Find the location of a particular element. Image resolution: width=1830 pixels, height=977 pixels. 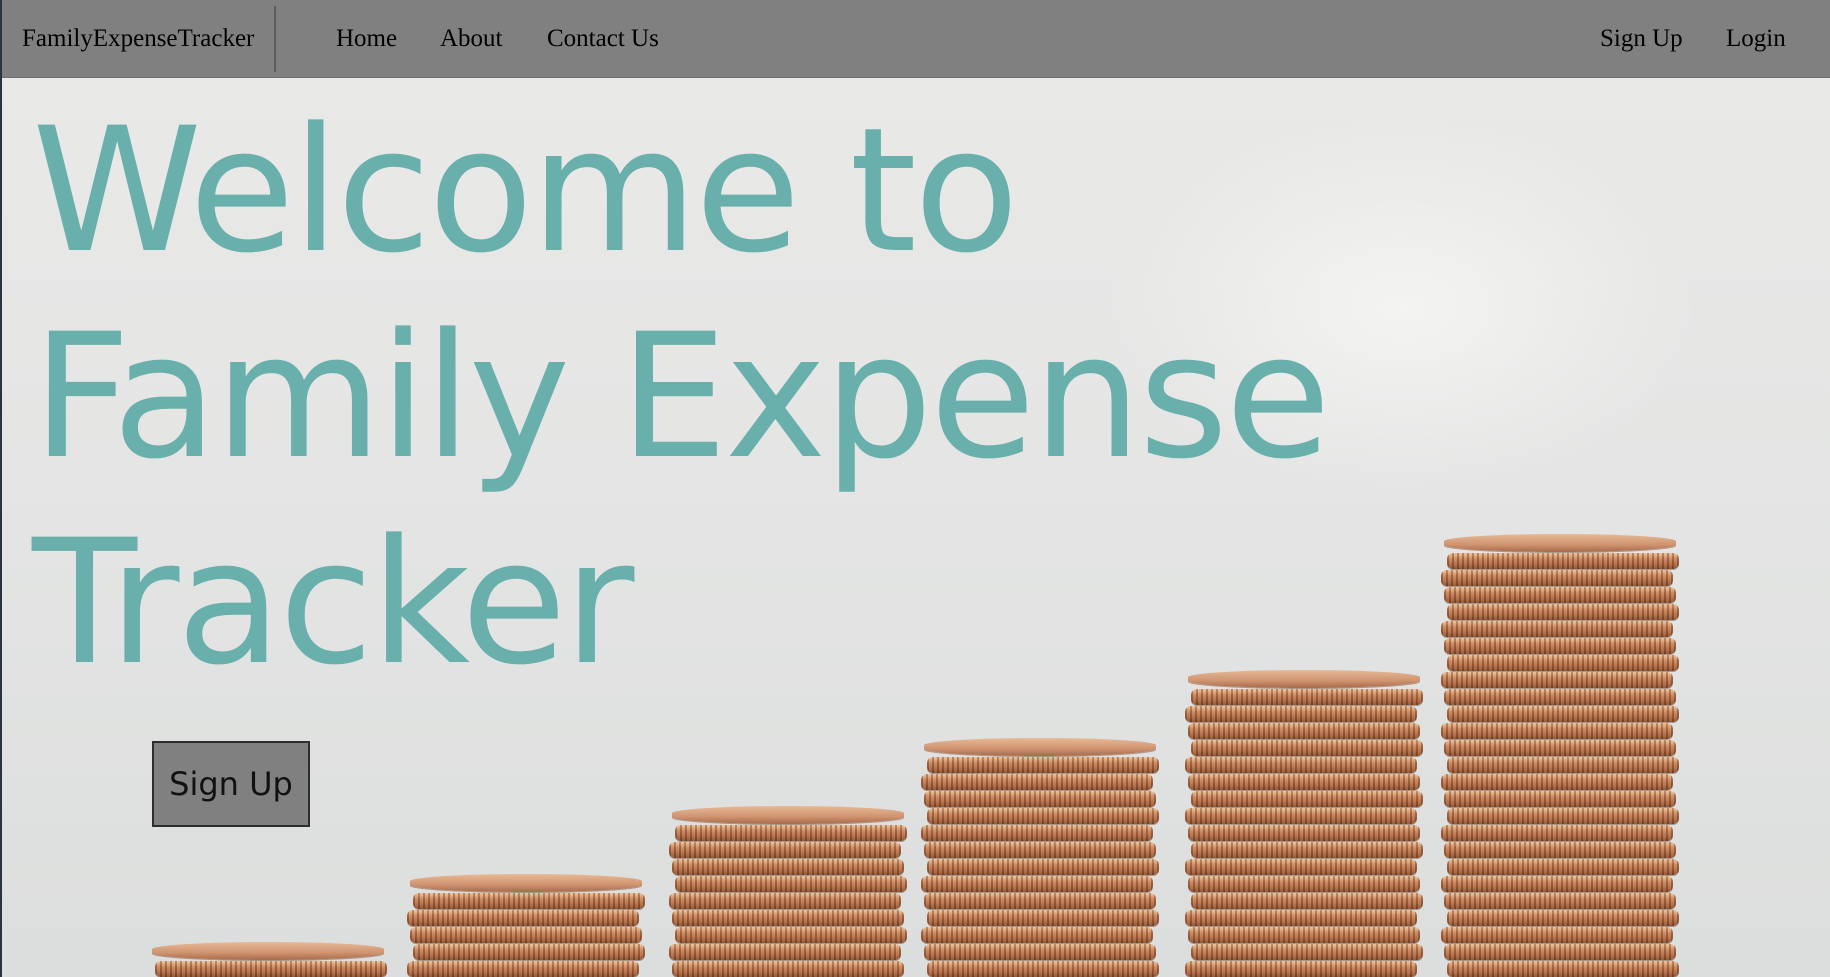

nav-contact-link: Contact Us is located at coordinates (603, 39).